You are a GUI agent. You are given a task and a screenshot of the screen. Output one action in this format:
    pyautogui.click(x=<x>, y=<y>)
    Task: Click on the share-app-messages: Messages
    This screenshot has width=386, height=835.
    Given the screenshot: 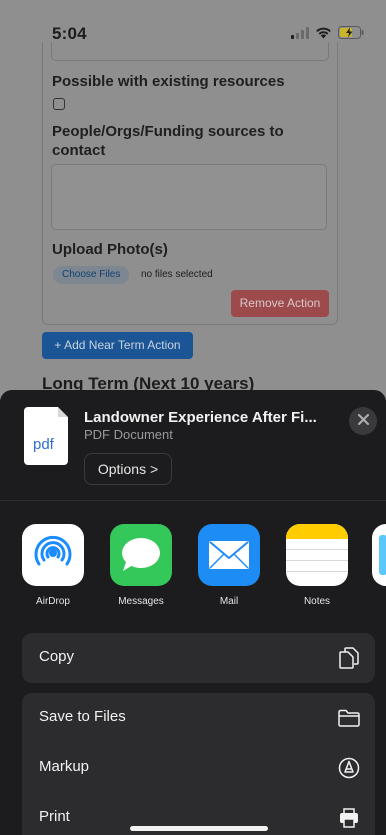 What is the action you would take?
    pyautogui.click(x=142, y=565)
    